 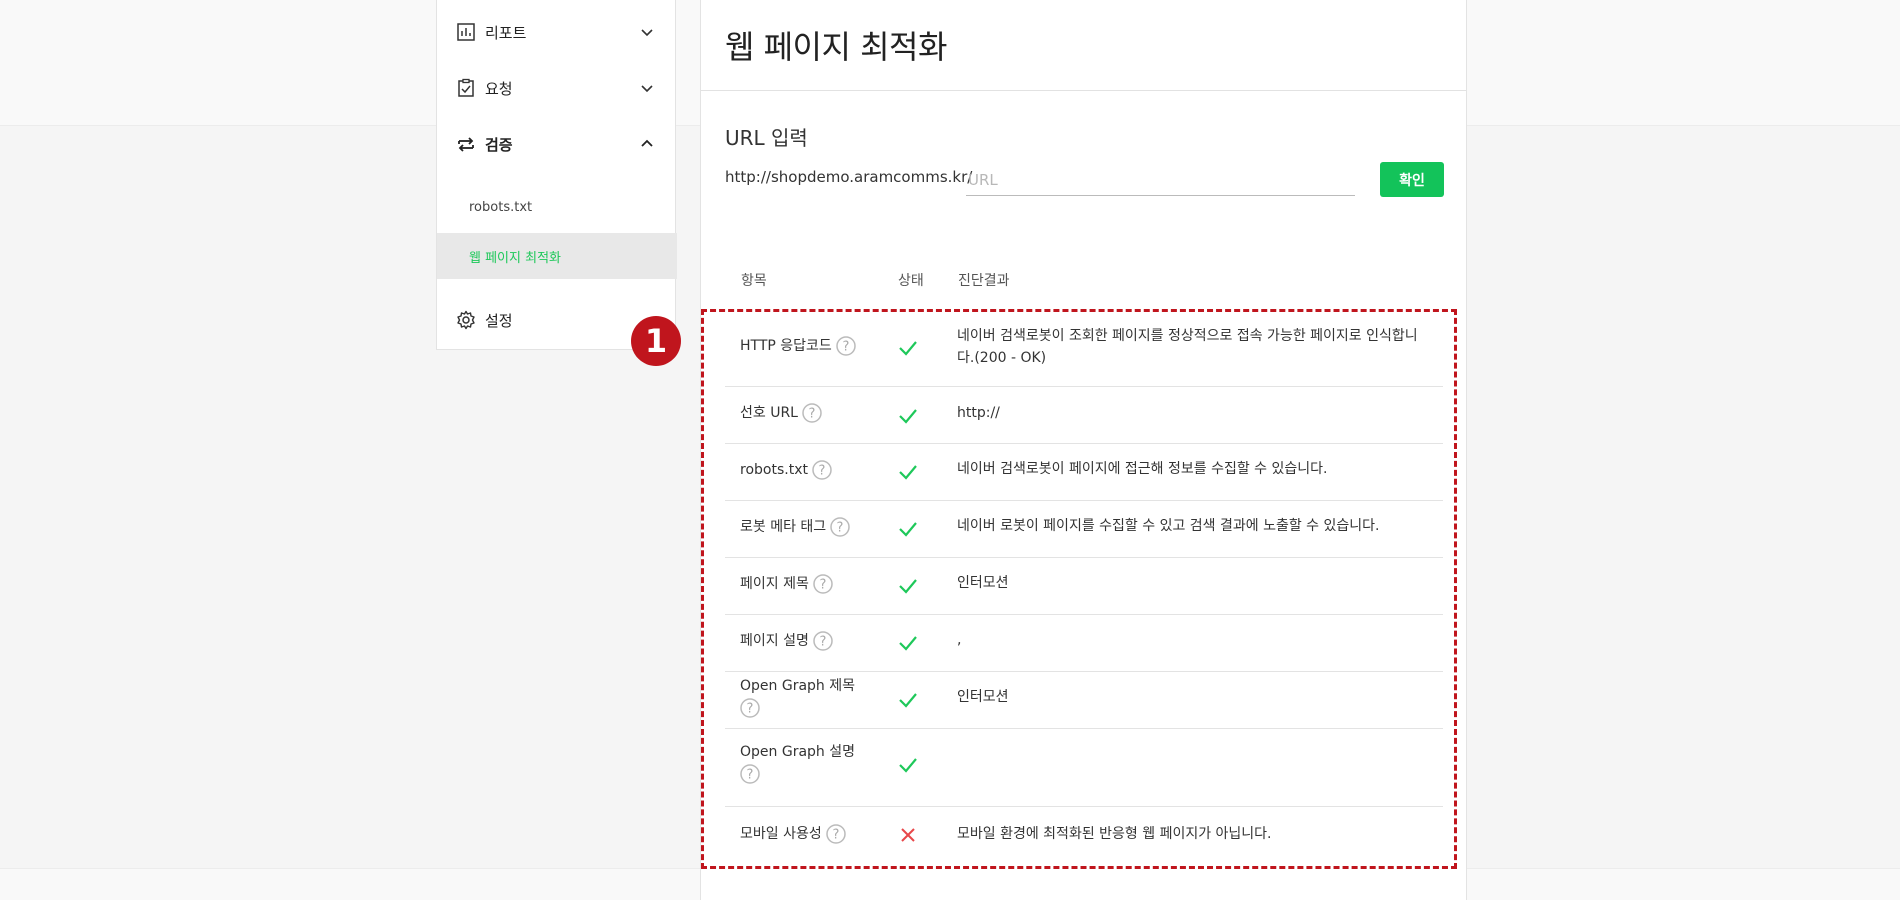 What do you see at coordinates (1084, 768) in the screenshot?
I see `table-row: Open Graph 설명?` at bounding box center [1084, 768].